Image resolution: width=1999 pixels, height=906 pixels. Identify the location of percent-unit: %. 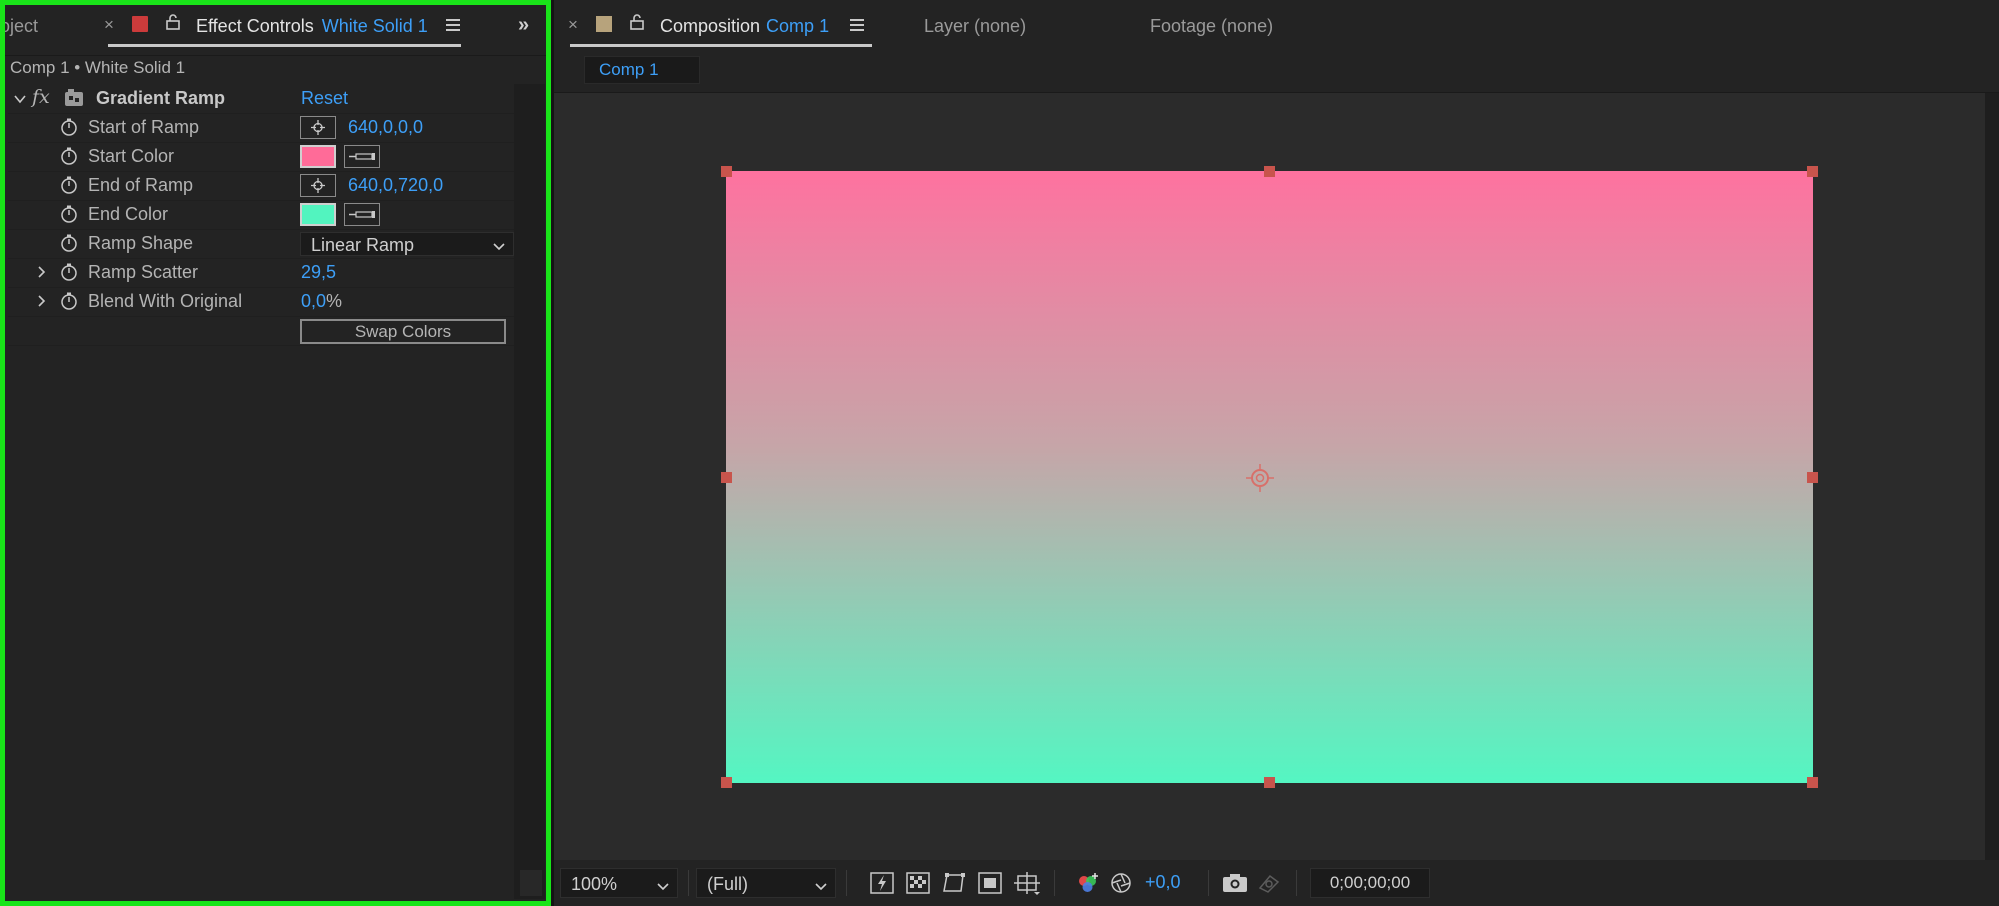
(334, 301).